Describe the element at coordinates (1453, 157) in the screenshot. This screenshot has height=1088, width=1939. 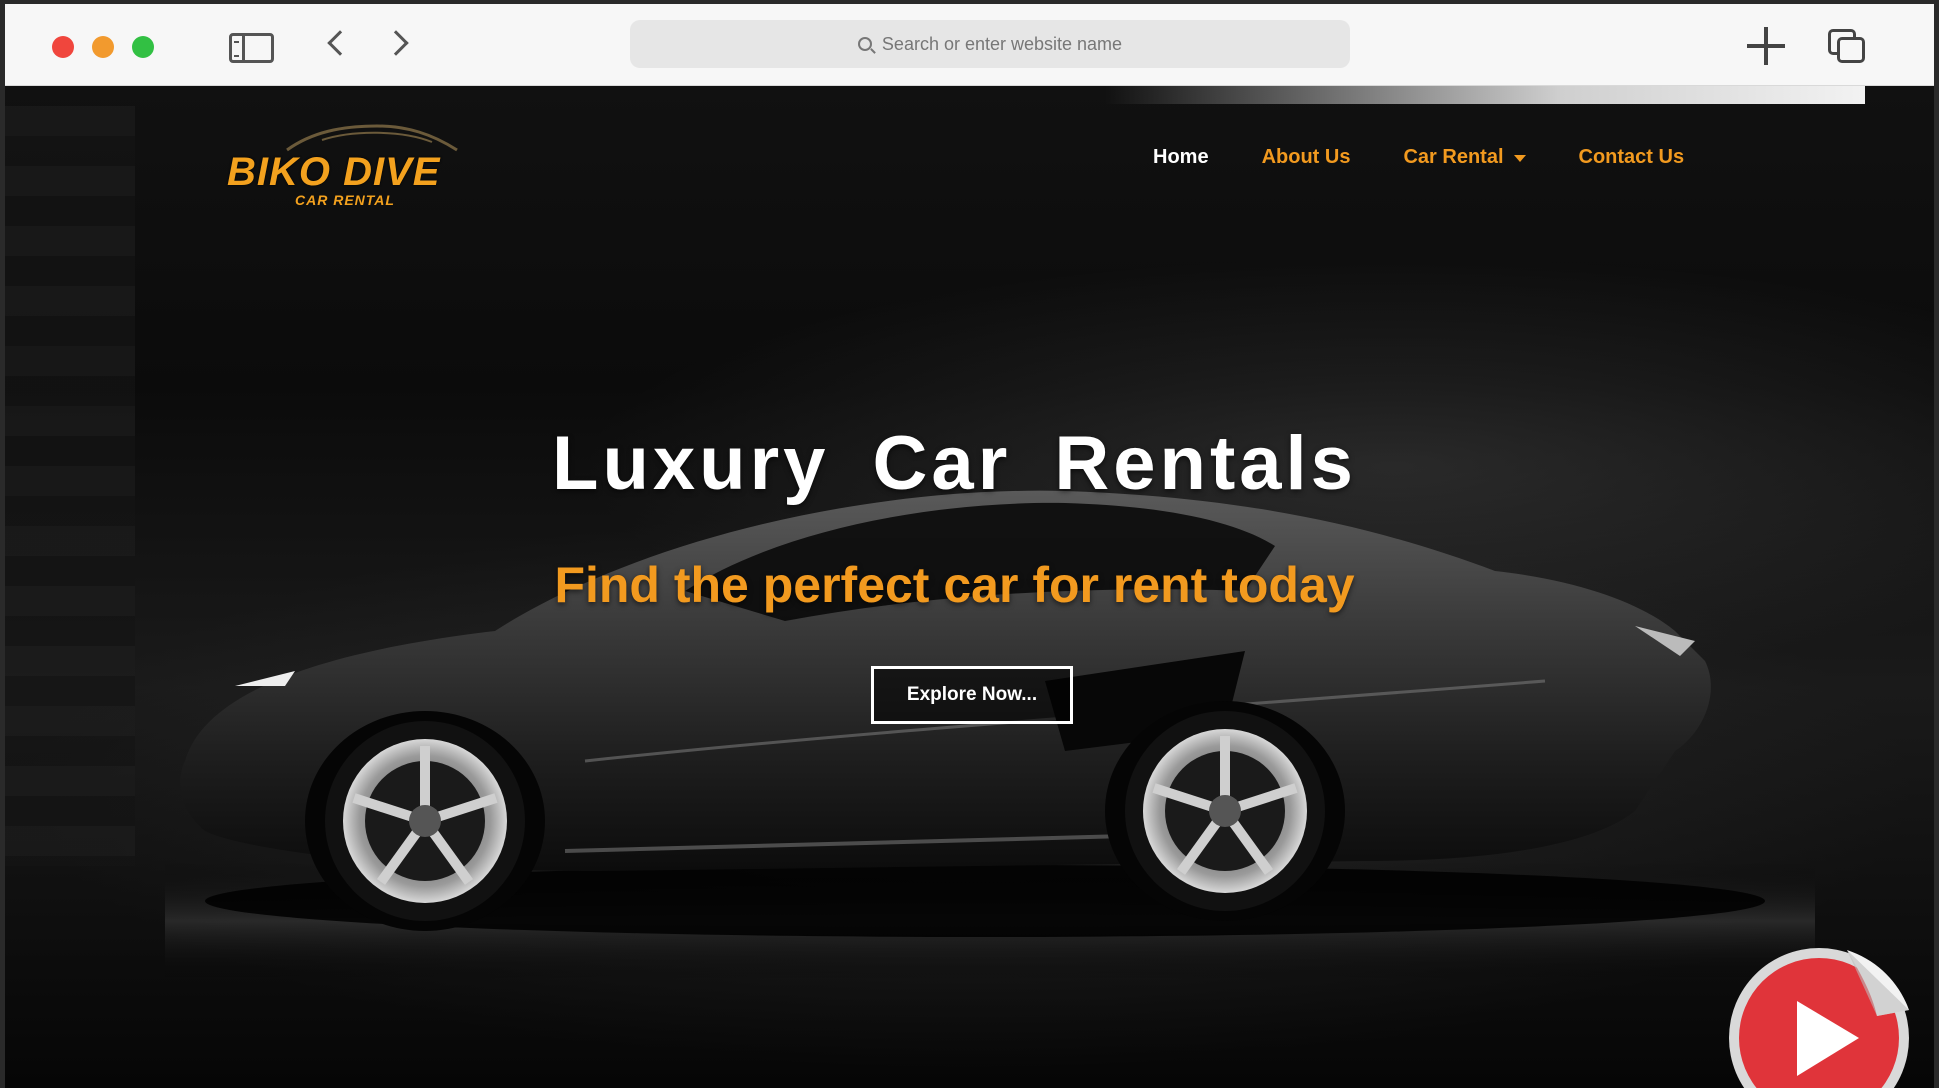
I see `nav-item-car-rental-label: Car Rental` at that location.